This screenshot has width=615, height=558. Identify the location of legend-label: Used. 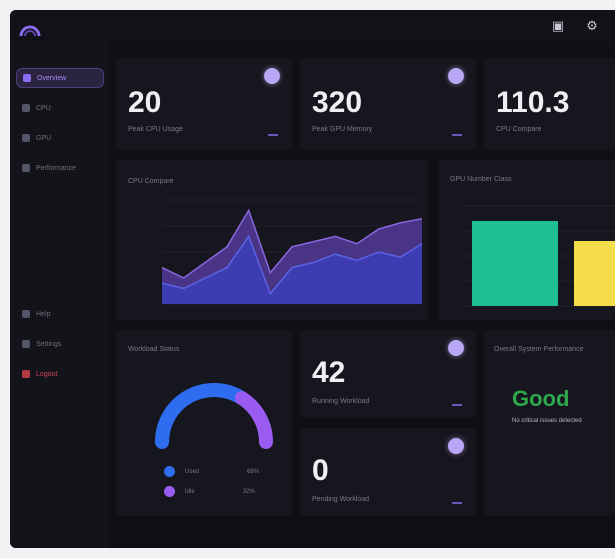
(192, 471).